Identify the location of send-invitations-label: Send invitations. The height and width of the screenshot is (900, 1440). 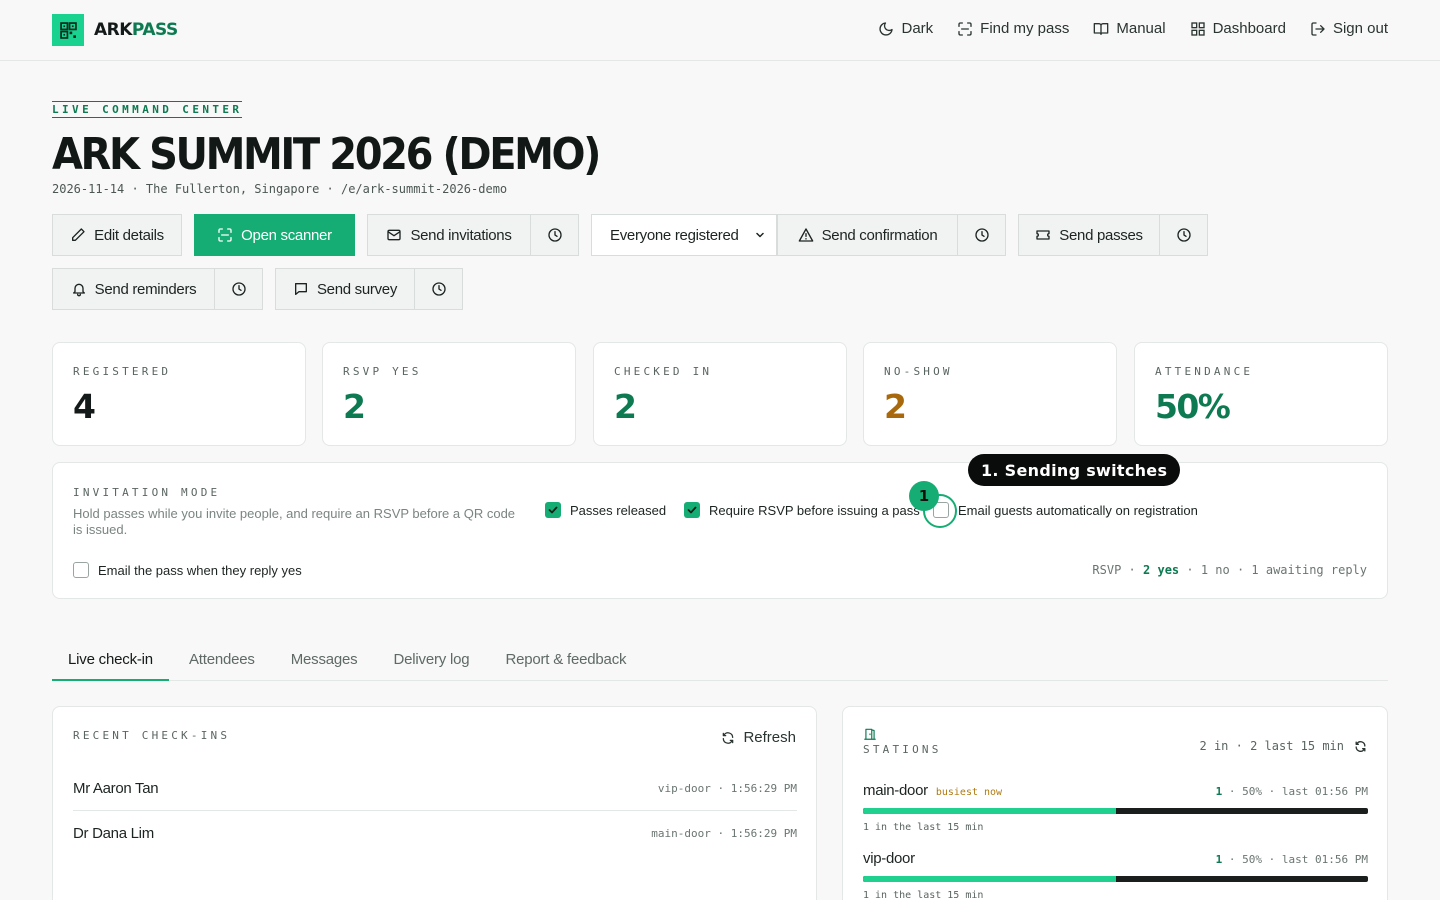
(461, 235).